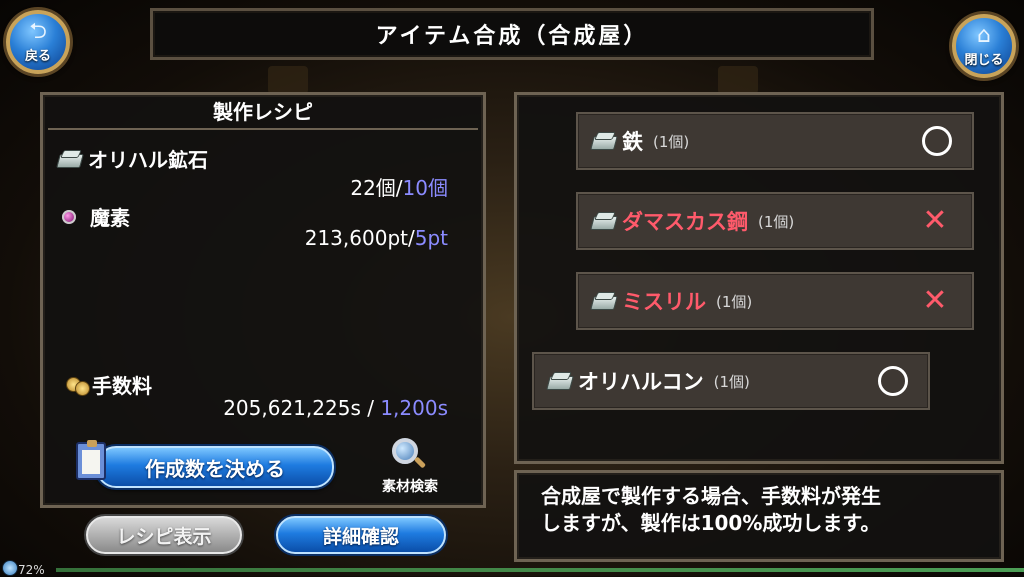  I want to click on magnifier-handle, so click(420, 462).